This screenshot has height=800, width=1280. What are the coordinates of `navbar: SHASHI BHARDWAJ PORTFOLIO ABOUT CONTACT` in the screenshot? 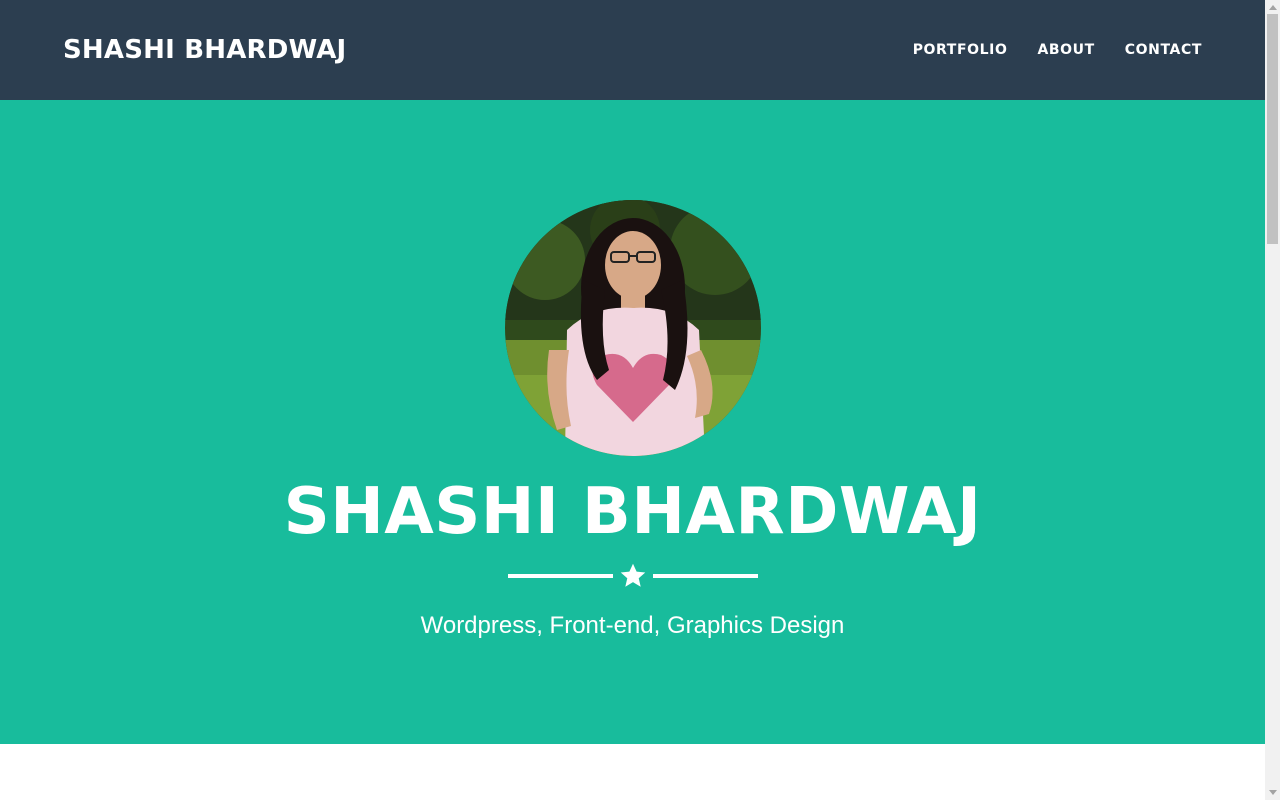 It's located at (632, 50).